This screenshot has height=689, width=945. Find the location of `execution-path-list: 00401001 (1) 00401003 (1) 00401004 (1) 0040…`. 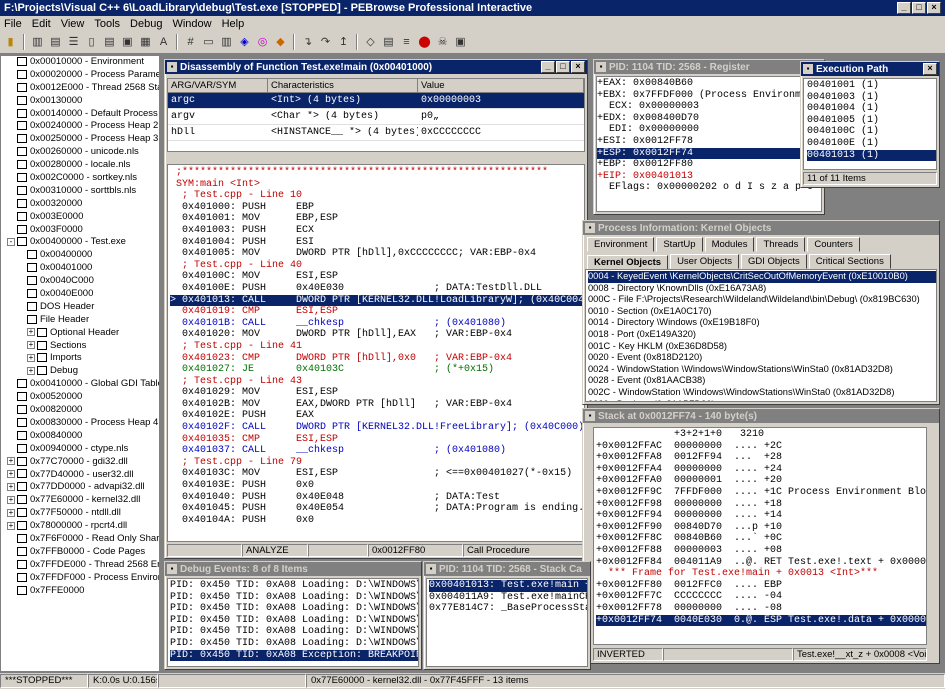

execution-path-list: 00401001 (1) 00401003 (1) 00401004 (1) 0040… is located at coordinates (870, 124).